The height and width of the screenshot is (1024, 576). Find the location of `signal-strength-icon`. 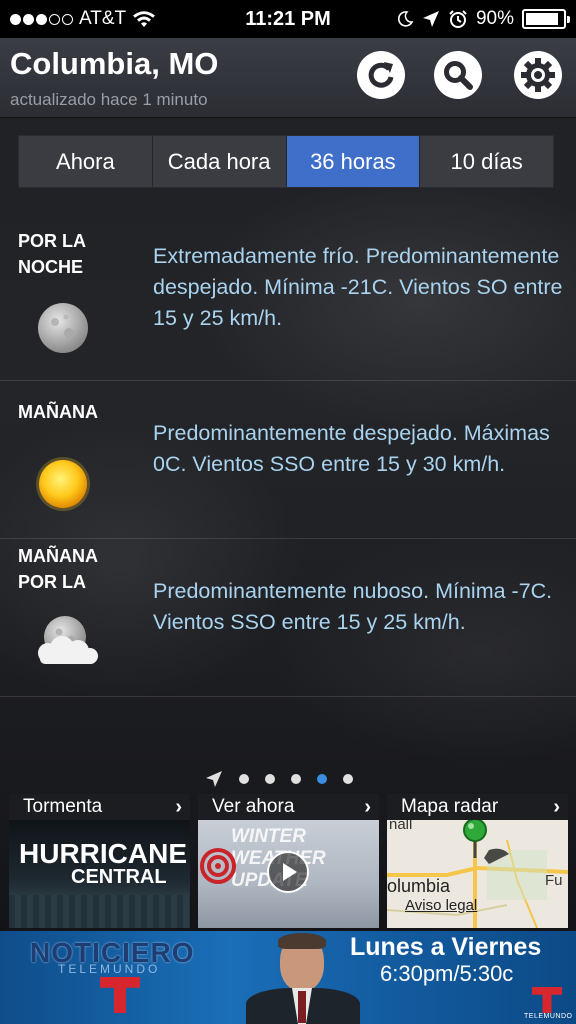

signal-strength-icon is located at coordinates (41, 19).